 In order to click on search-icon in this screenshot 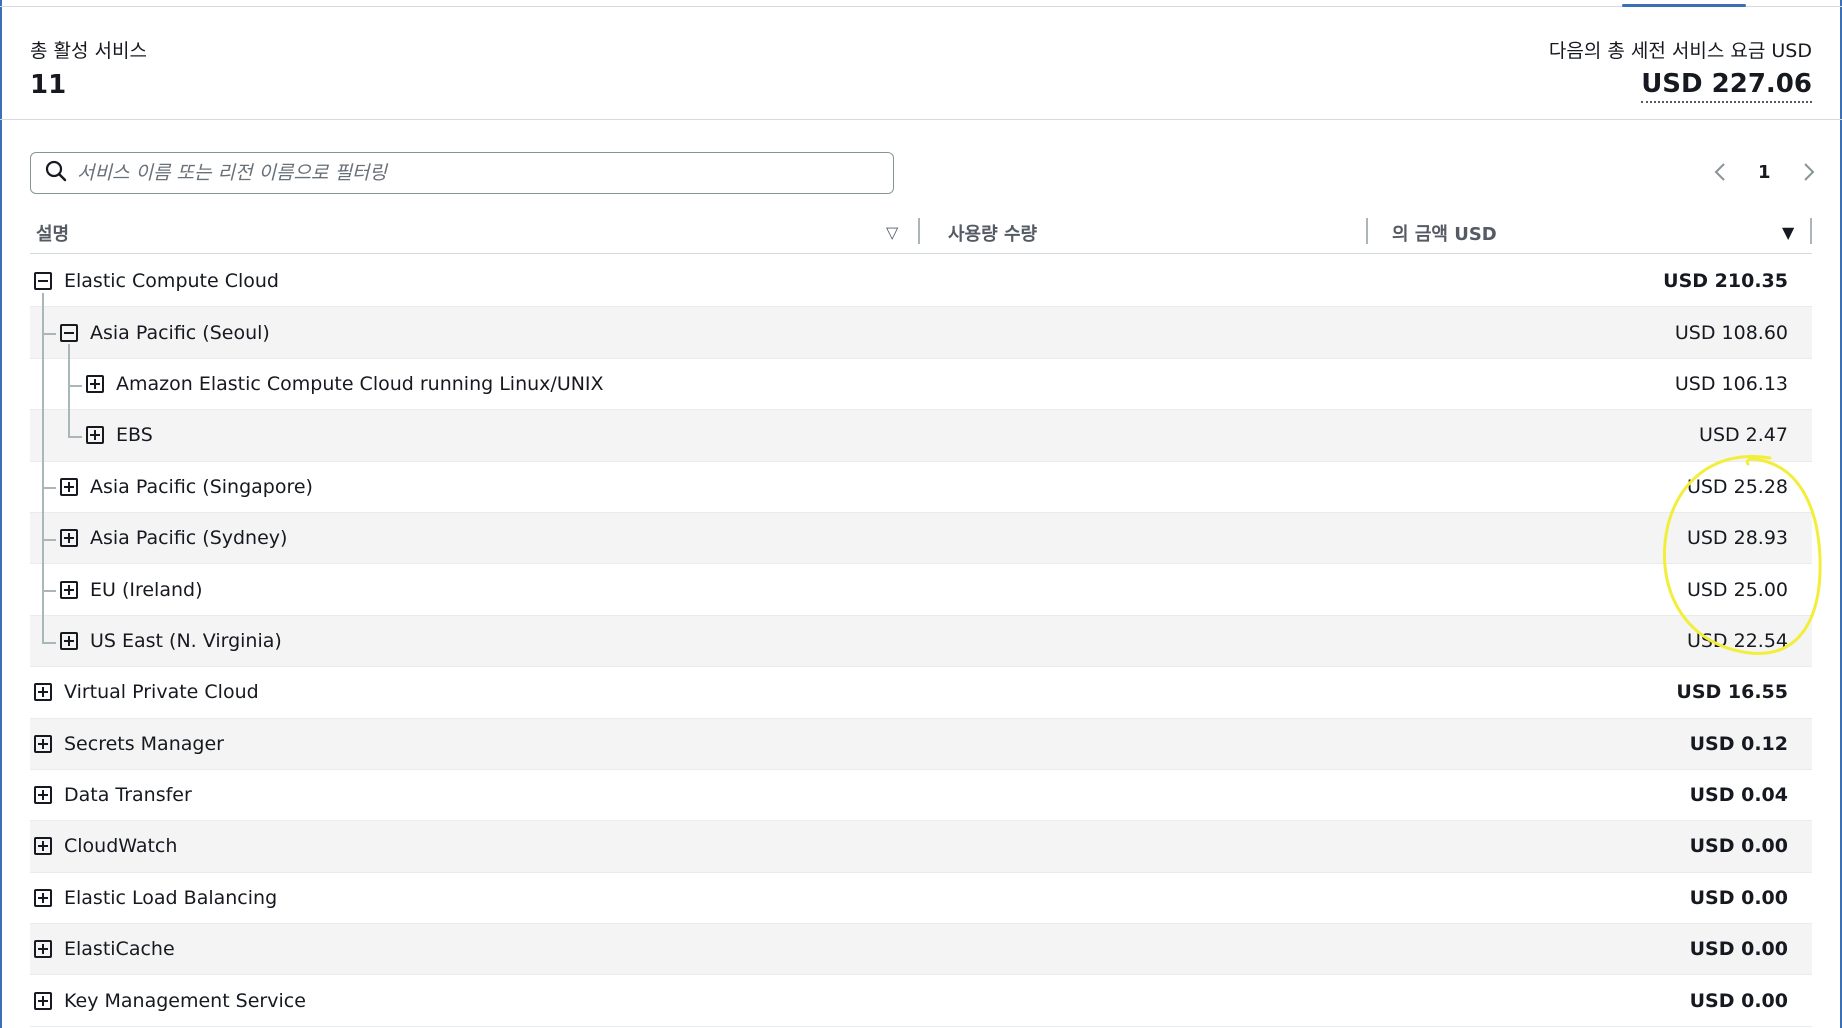, I will do `click(56, 173)`.